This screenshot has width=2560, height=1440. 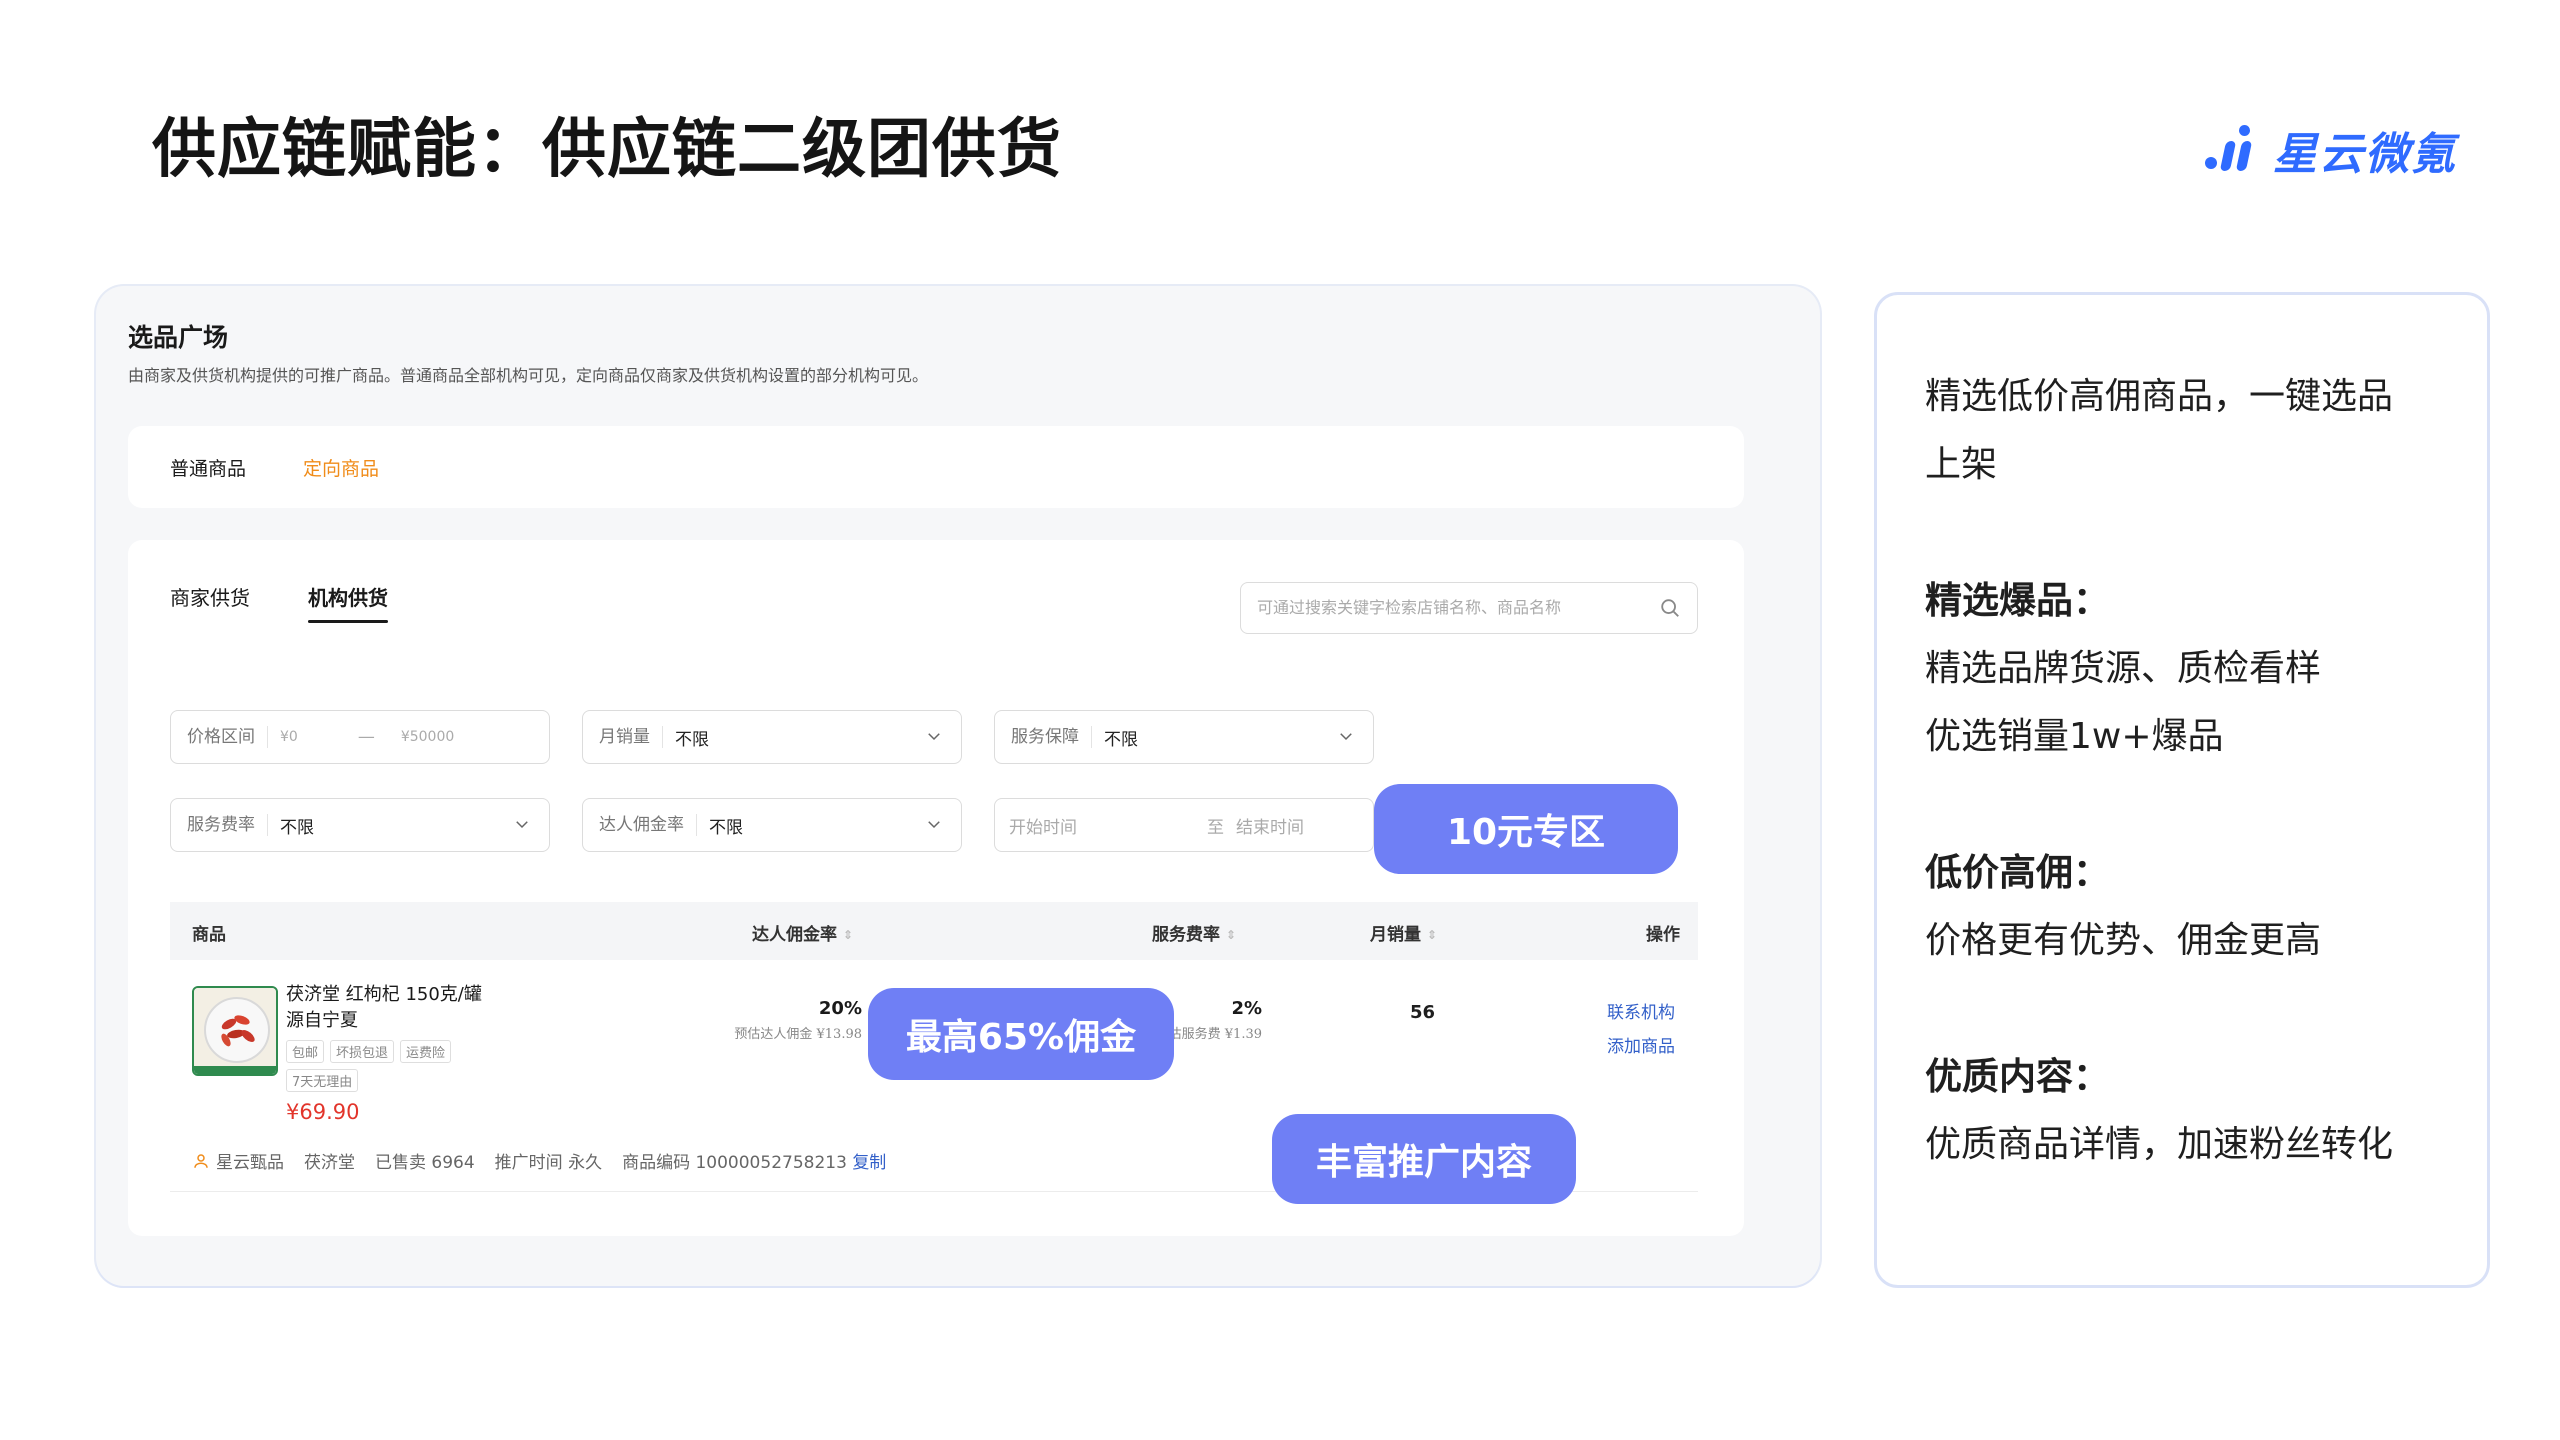 I want to click on tab-normal-products: 普通商品, so click(x=208, y=467).